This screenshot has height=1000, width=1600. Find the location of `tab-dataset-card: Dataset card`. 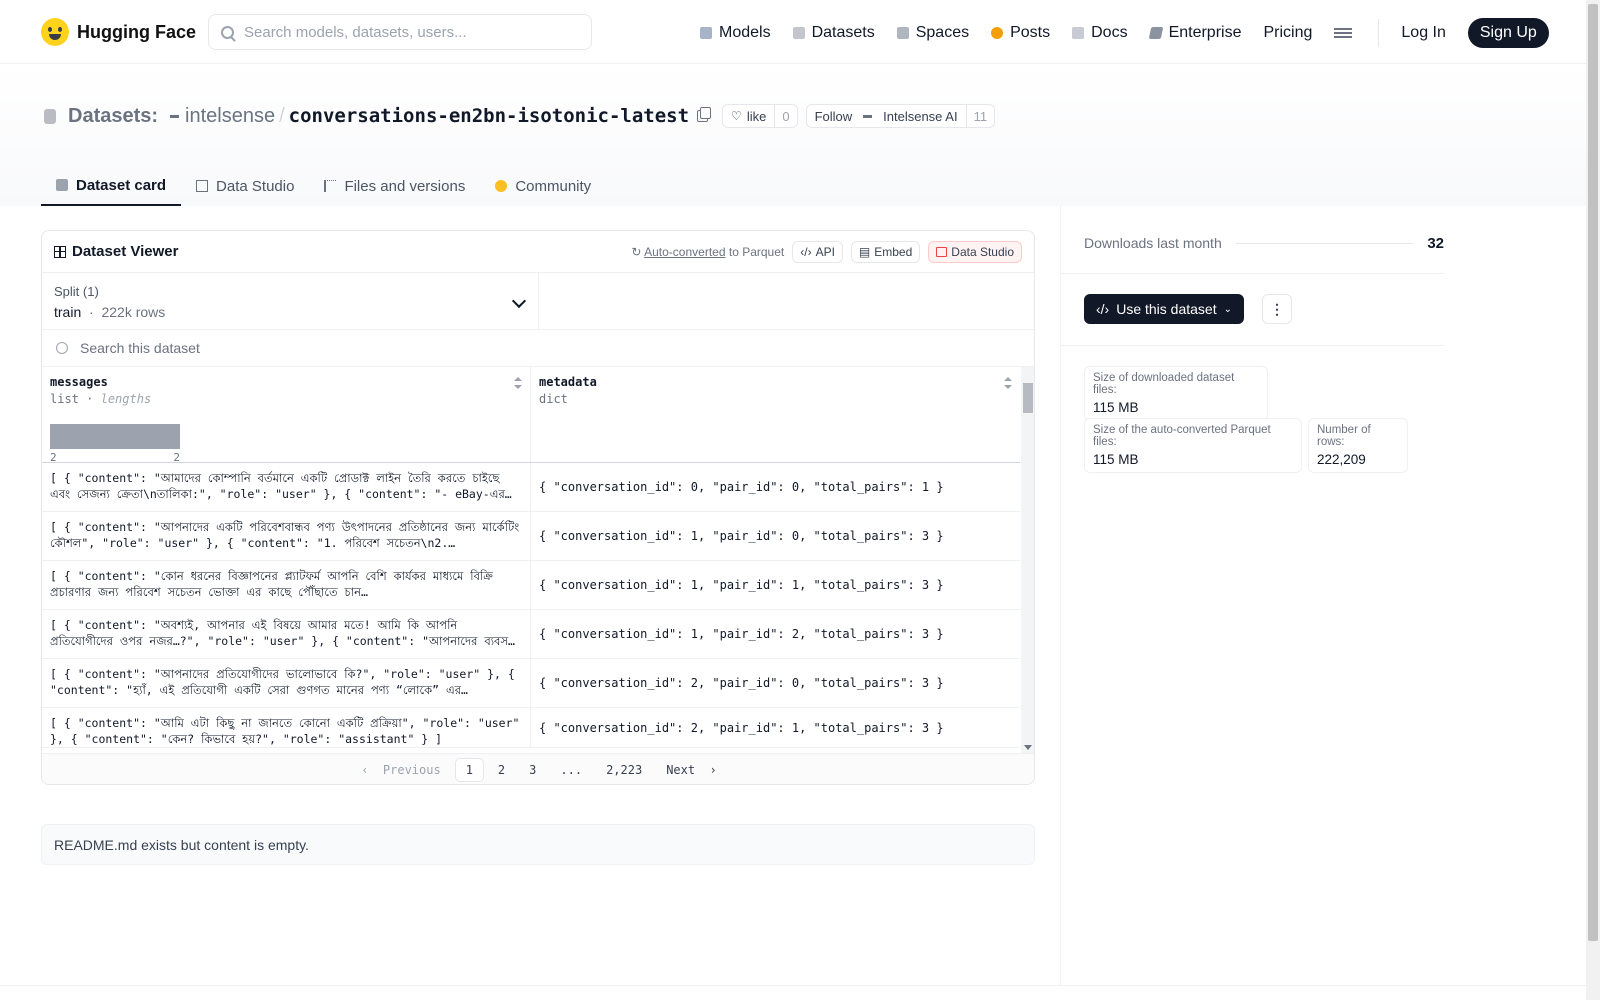

tab-dataset-card: Dataset card is located at coordinates (111, 186).